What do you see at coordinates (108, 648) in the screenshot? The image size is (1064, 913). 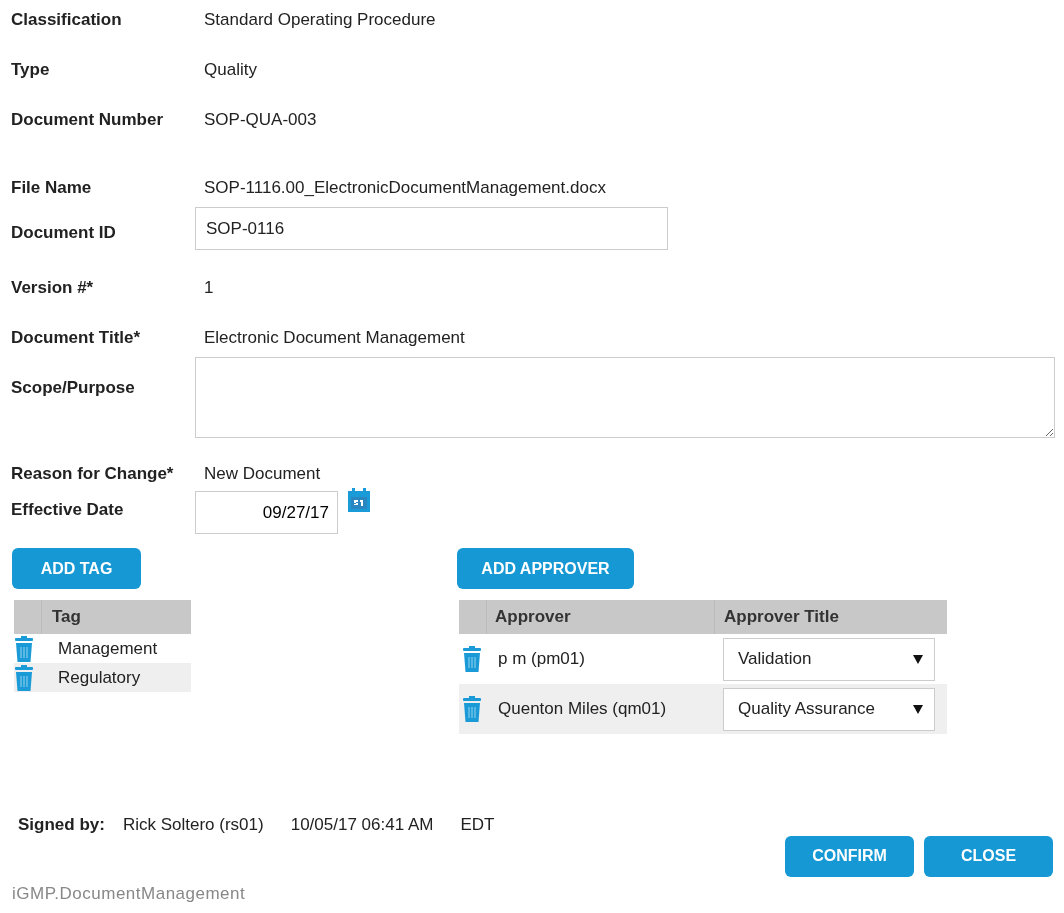 I see `tag-name: Management` at bounding box center [108, 648].